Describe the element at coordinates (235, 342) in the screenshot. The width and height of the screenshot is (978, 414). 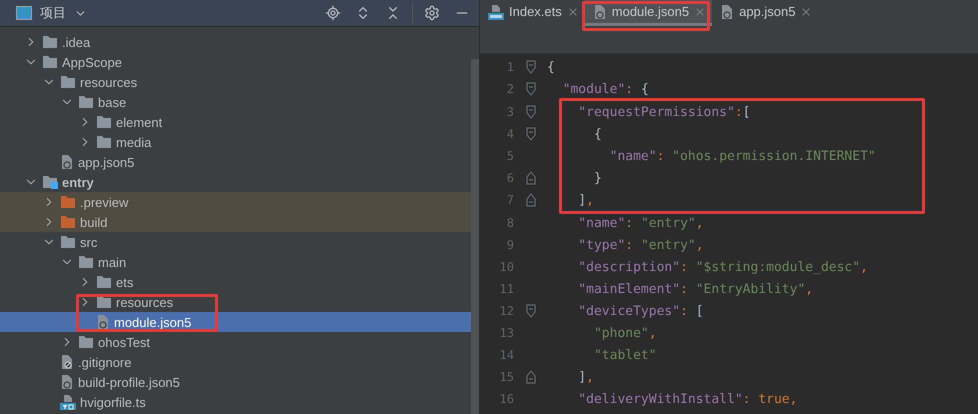
I see `tree-item: ohosTest` at that location.